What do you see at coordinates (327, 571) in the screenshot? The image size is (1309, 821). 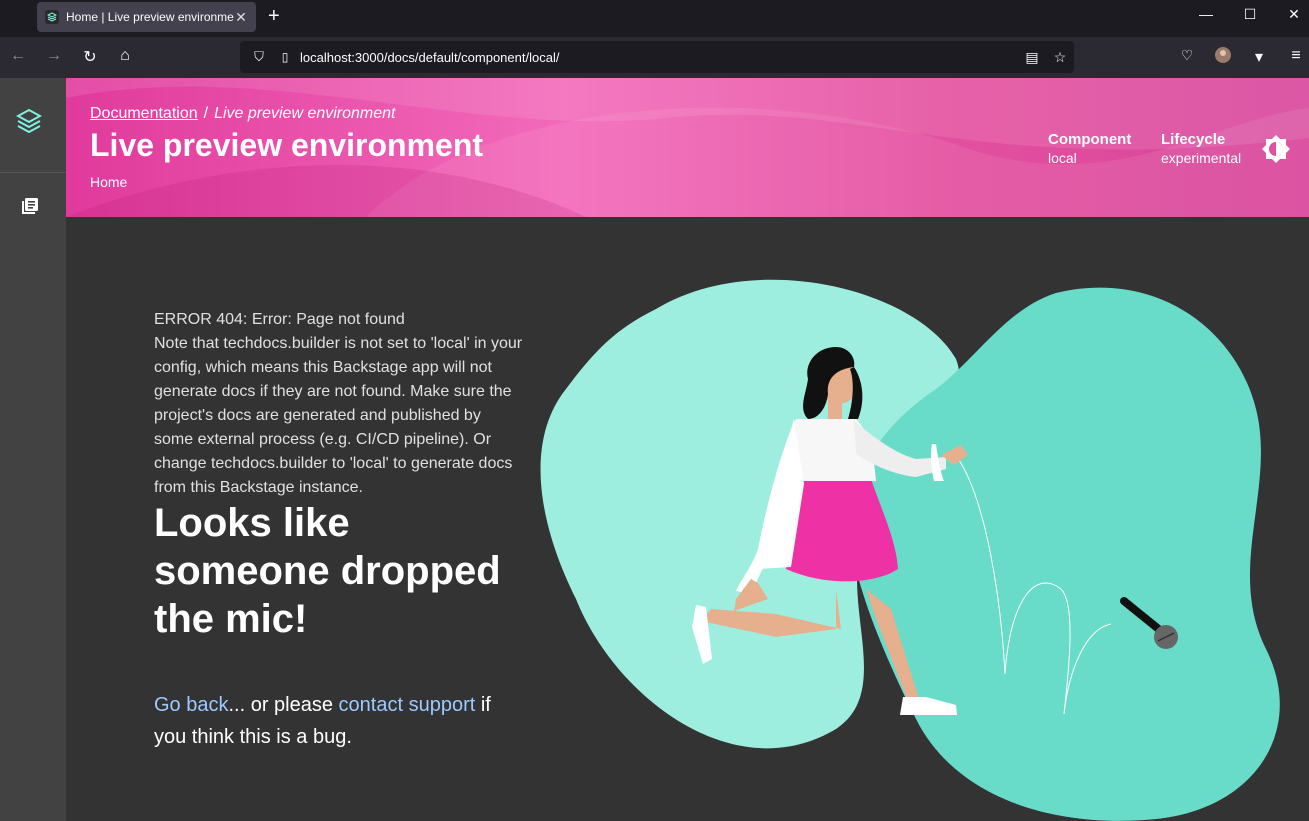 I see `error-headline: Looks like someone dropped the mic!` at bounding box center [327, 571].